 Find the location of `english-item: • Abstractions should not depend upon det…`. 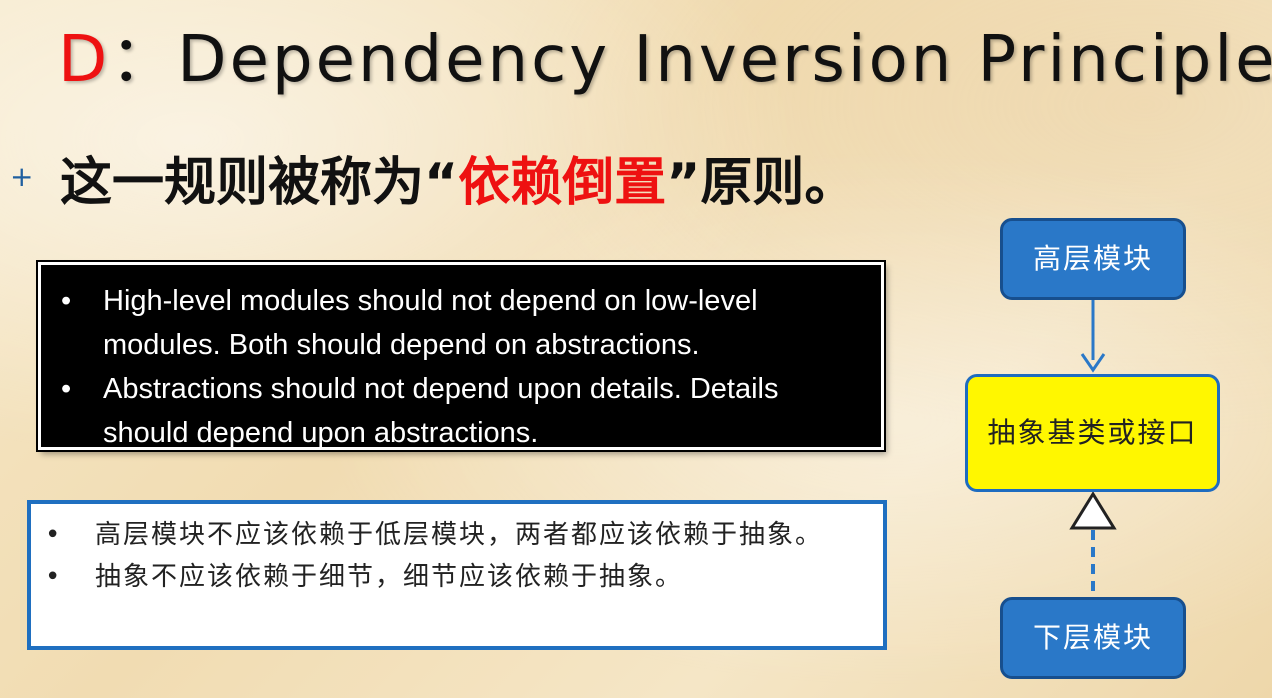

english-item: • Abstractions should not depend upon det… is located at coordinates (461, 411).